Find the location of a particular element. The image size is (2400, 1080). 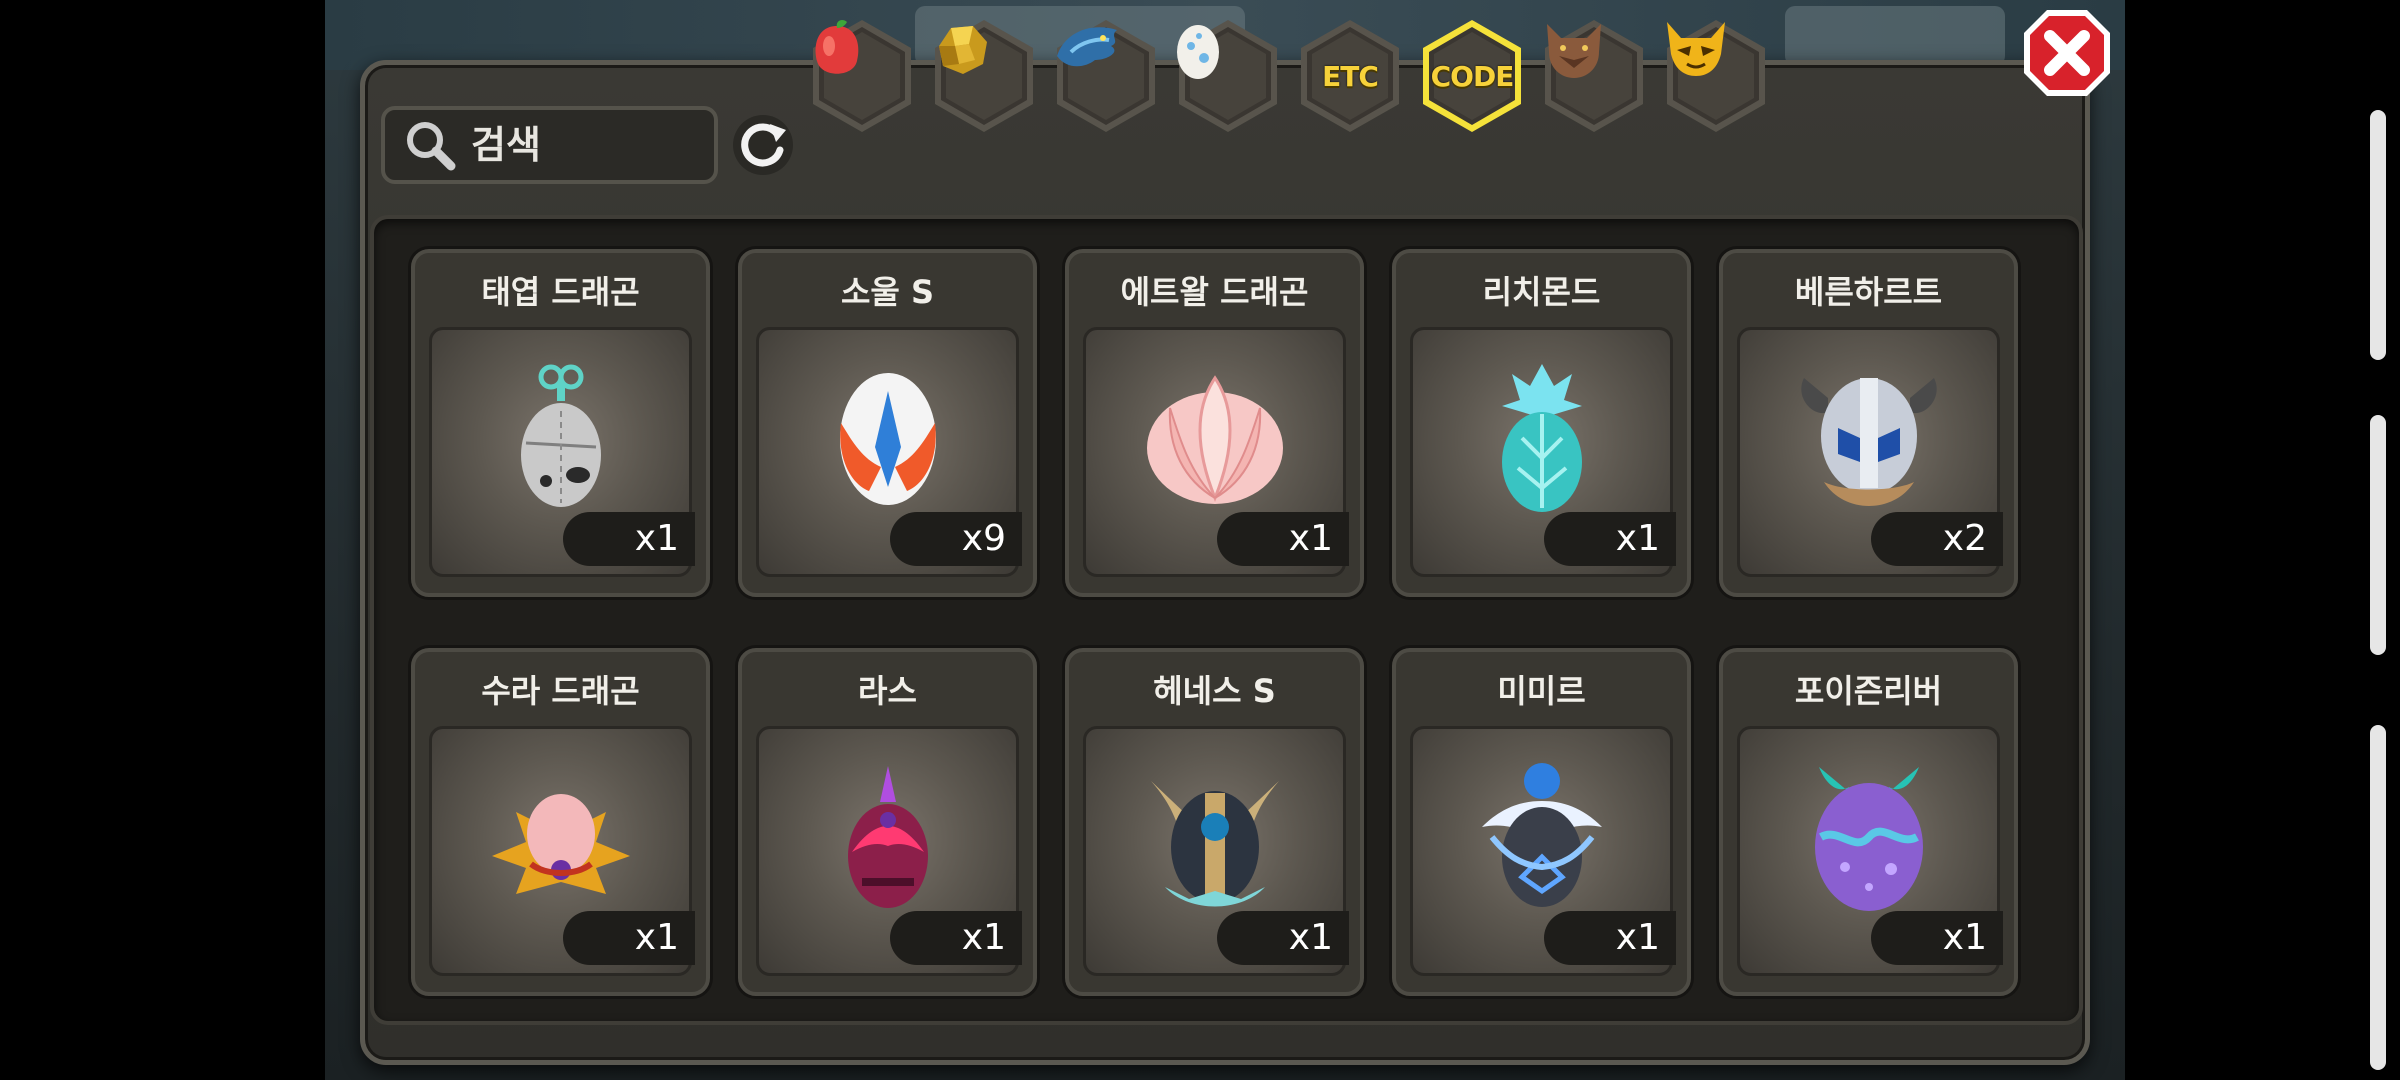

scrollbar is located at coordinates (2378, 590).